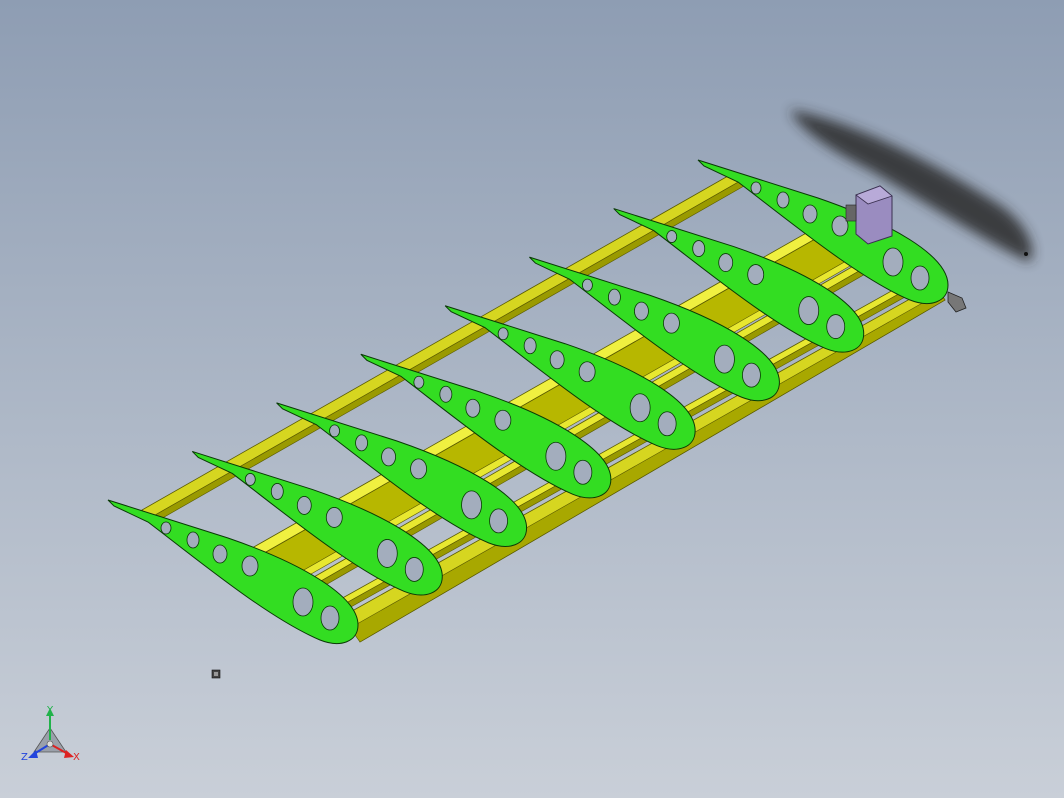 The height and width of the screenshot is (798, 1064). I want to click on coordinate-triad: Y Z X, so click(50, 734).